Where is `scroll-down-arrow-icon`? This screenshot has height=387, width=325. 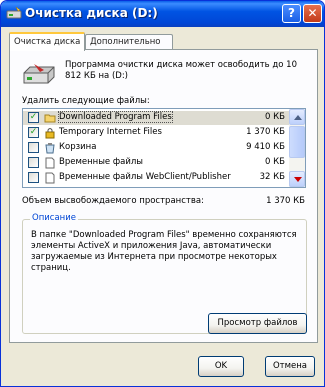 scroll-down-arrow-icon is located at coordinates (298, 179).